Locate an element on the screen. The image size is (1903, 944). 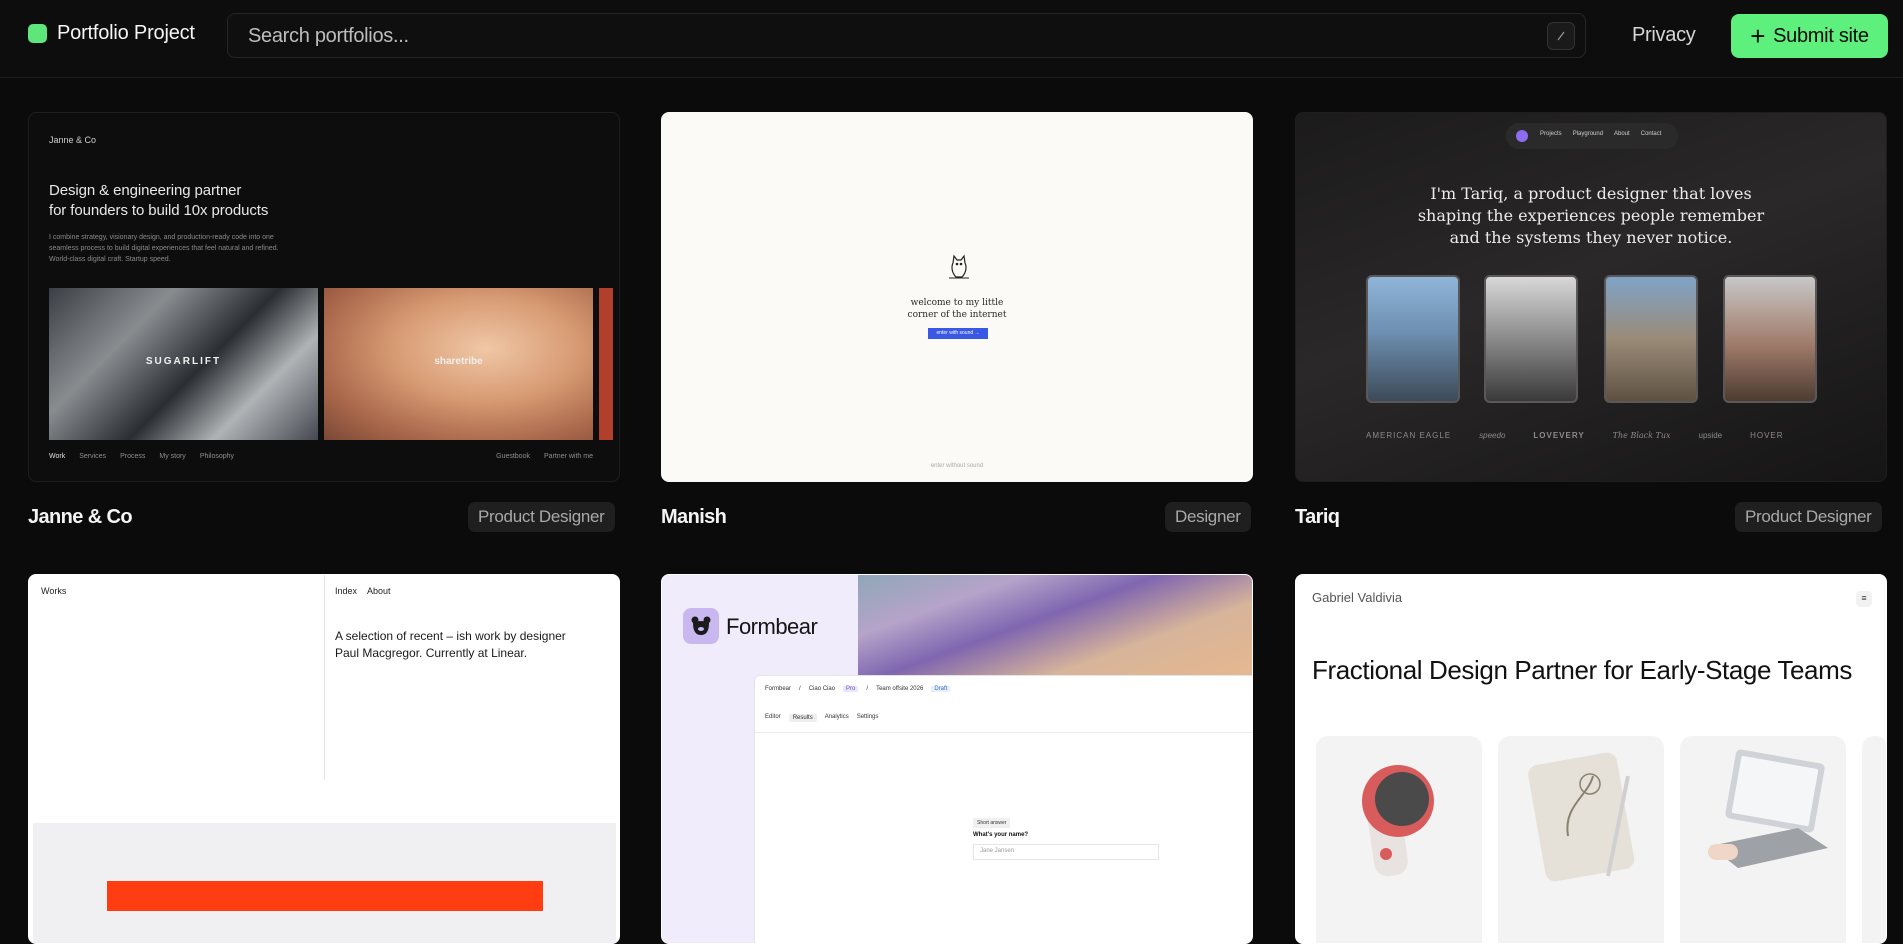
headline-line: shaping the experiences people remember is located at coordinates (1591, 215).